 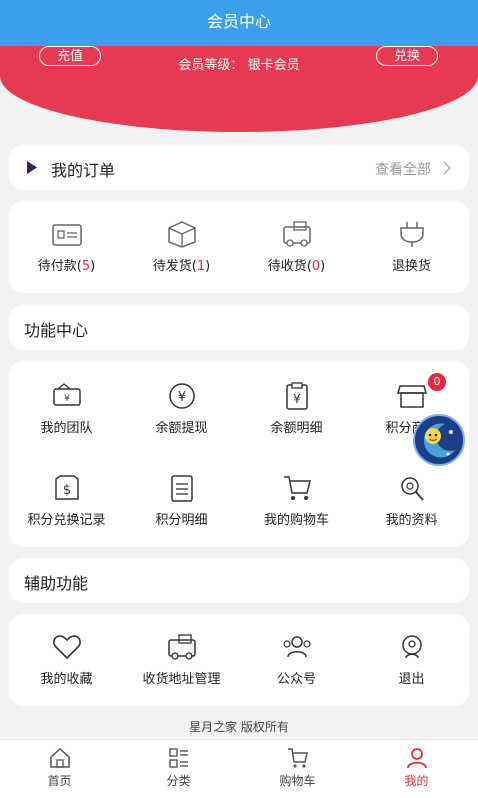 I want to click on my-favorites-item: 我的收藏, so click(x=66, y=659).